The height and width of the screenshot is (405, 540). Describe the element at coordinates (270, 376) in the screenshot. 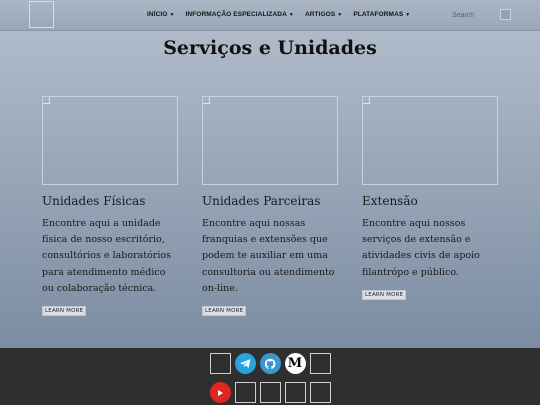

I see `footer: M` at that location.